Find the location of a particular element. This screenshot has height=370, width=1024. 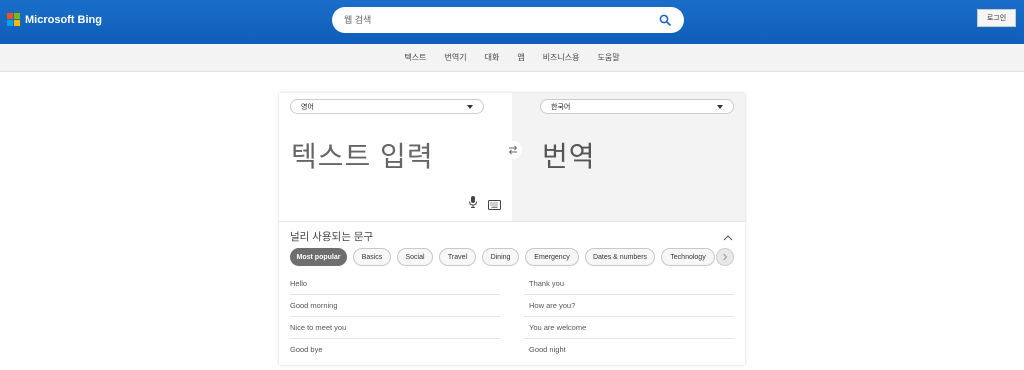

divider is located at coordinates (512, 221).